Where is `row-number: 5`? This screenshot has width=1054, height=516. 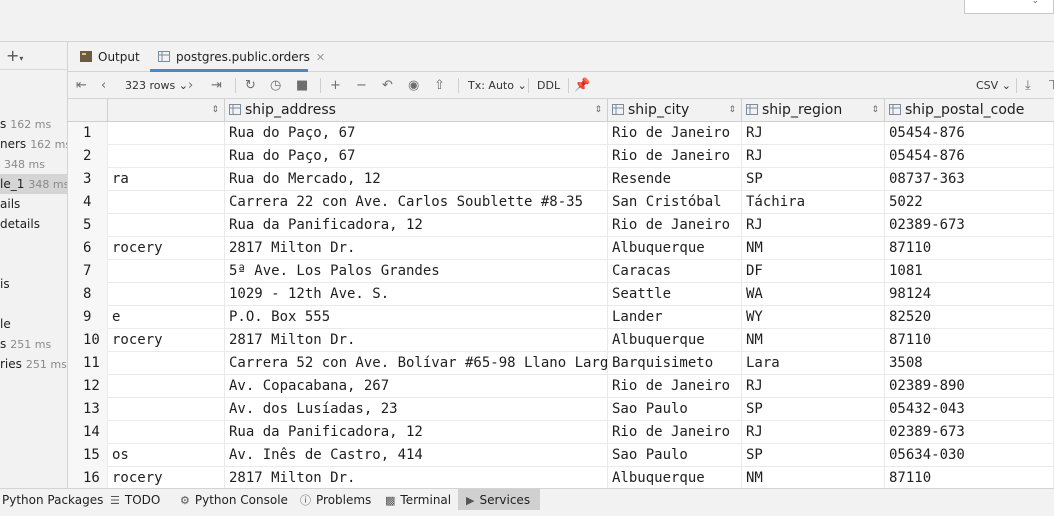
row-number: 5 is located at coordinates (88, 225).